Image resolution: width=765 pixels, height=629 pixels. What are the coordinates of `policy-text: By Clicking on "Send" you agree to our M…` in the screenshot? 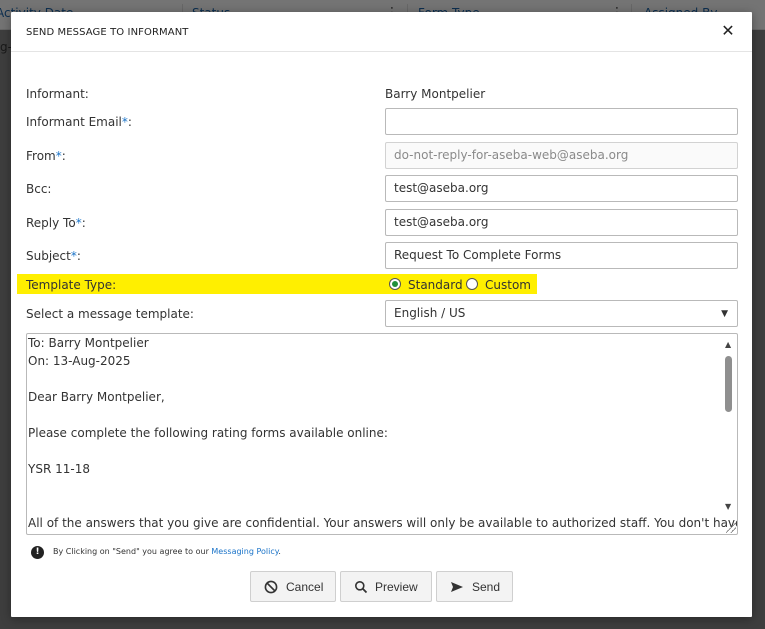 It's located at (167, 551).